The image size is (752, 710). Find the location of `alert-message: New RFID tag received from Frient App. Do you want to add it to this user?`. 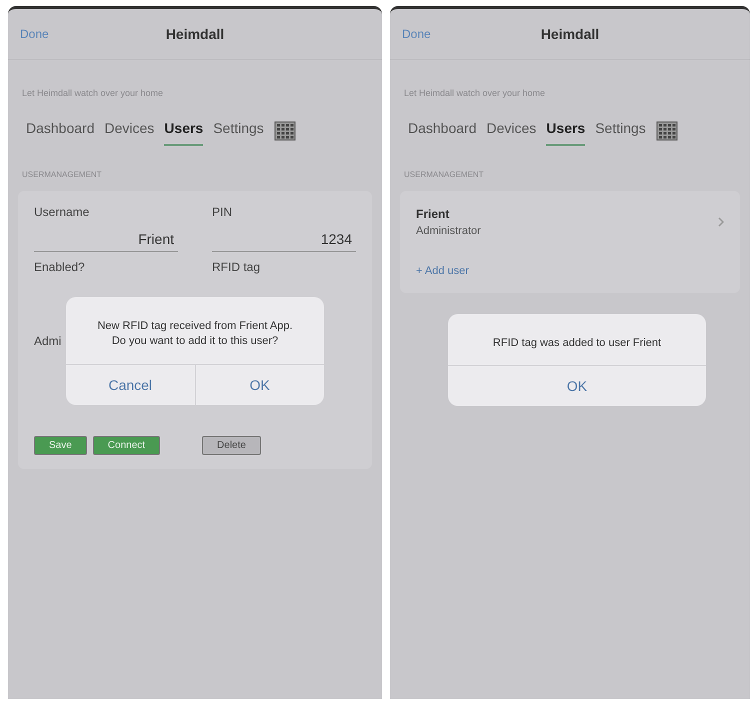

alert-message: New RFID tag received from Frient App. Do you want to add it to this user? is located at coordinates (195, 334).